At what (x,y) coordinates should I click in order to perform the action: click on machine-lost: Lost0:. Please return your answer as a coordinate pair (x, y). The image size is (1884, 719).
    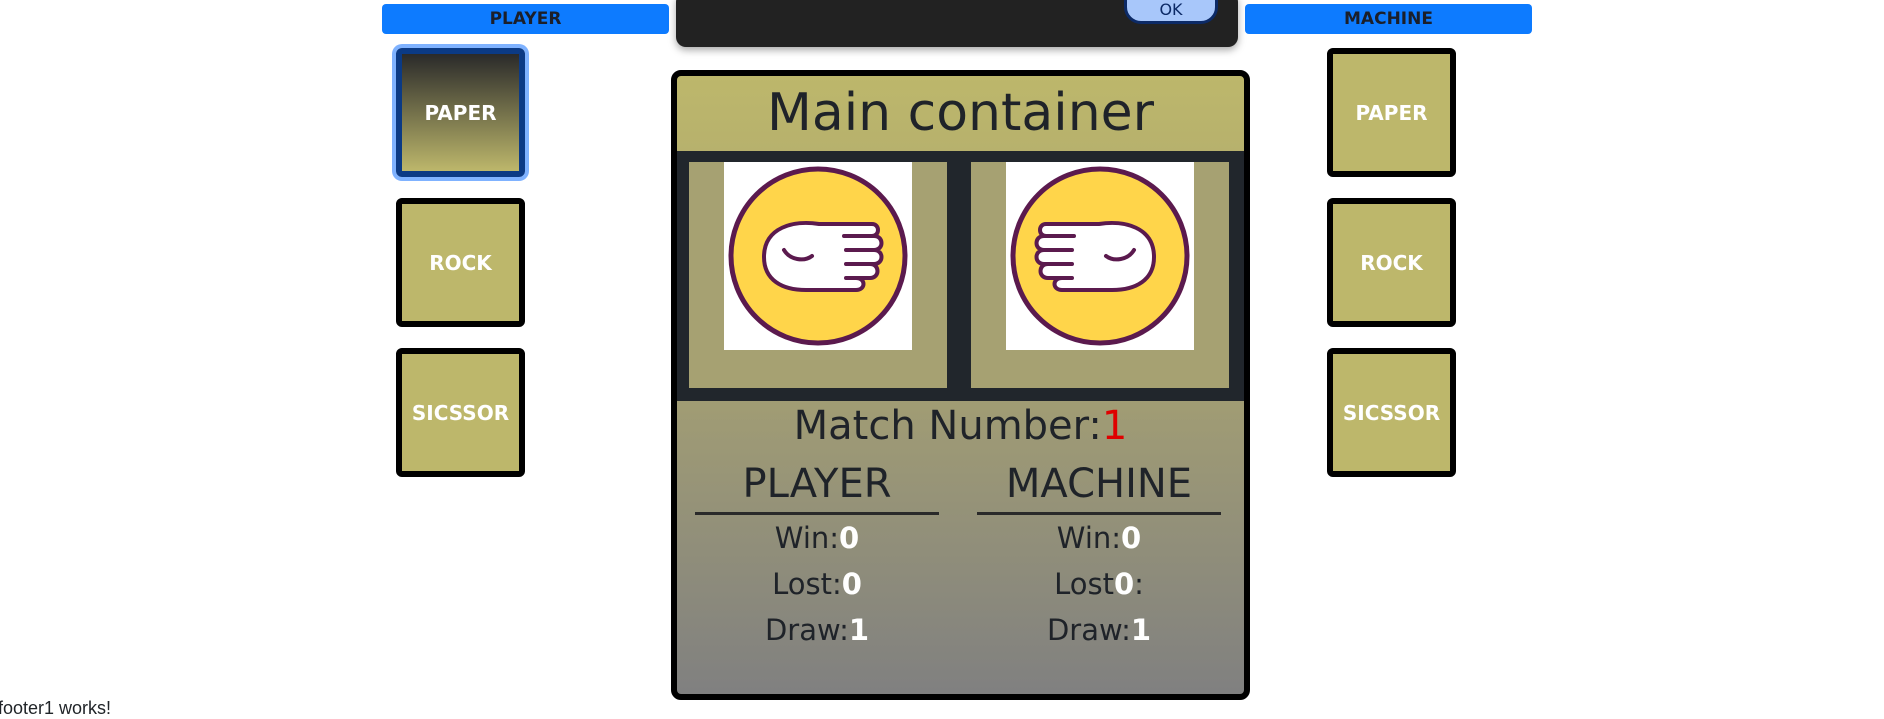
    Looking at the image, I should click on (1099, 584).